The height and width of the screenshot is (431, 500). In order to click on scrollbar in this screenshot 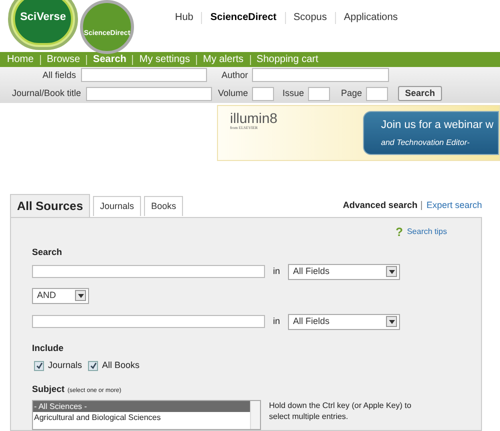, I will do `click(255, 415)`.